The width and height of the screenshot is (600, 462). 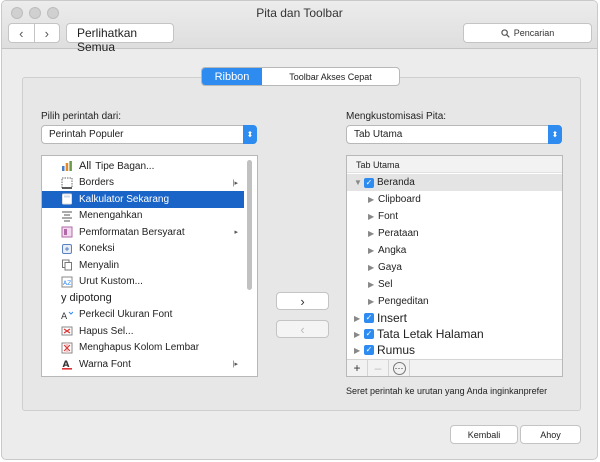 I want to click on conditional-format-icon, so click(x=67, y=232).